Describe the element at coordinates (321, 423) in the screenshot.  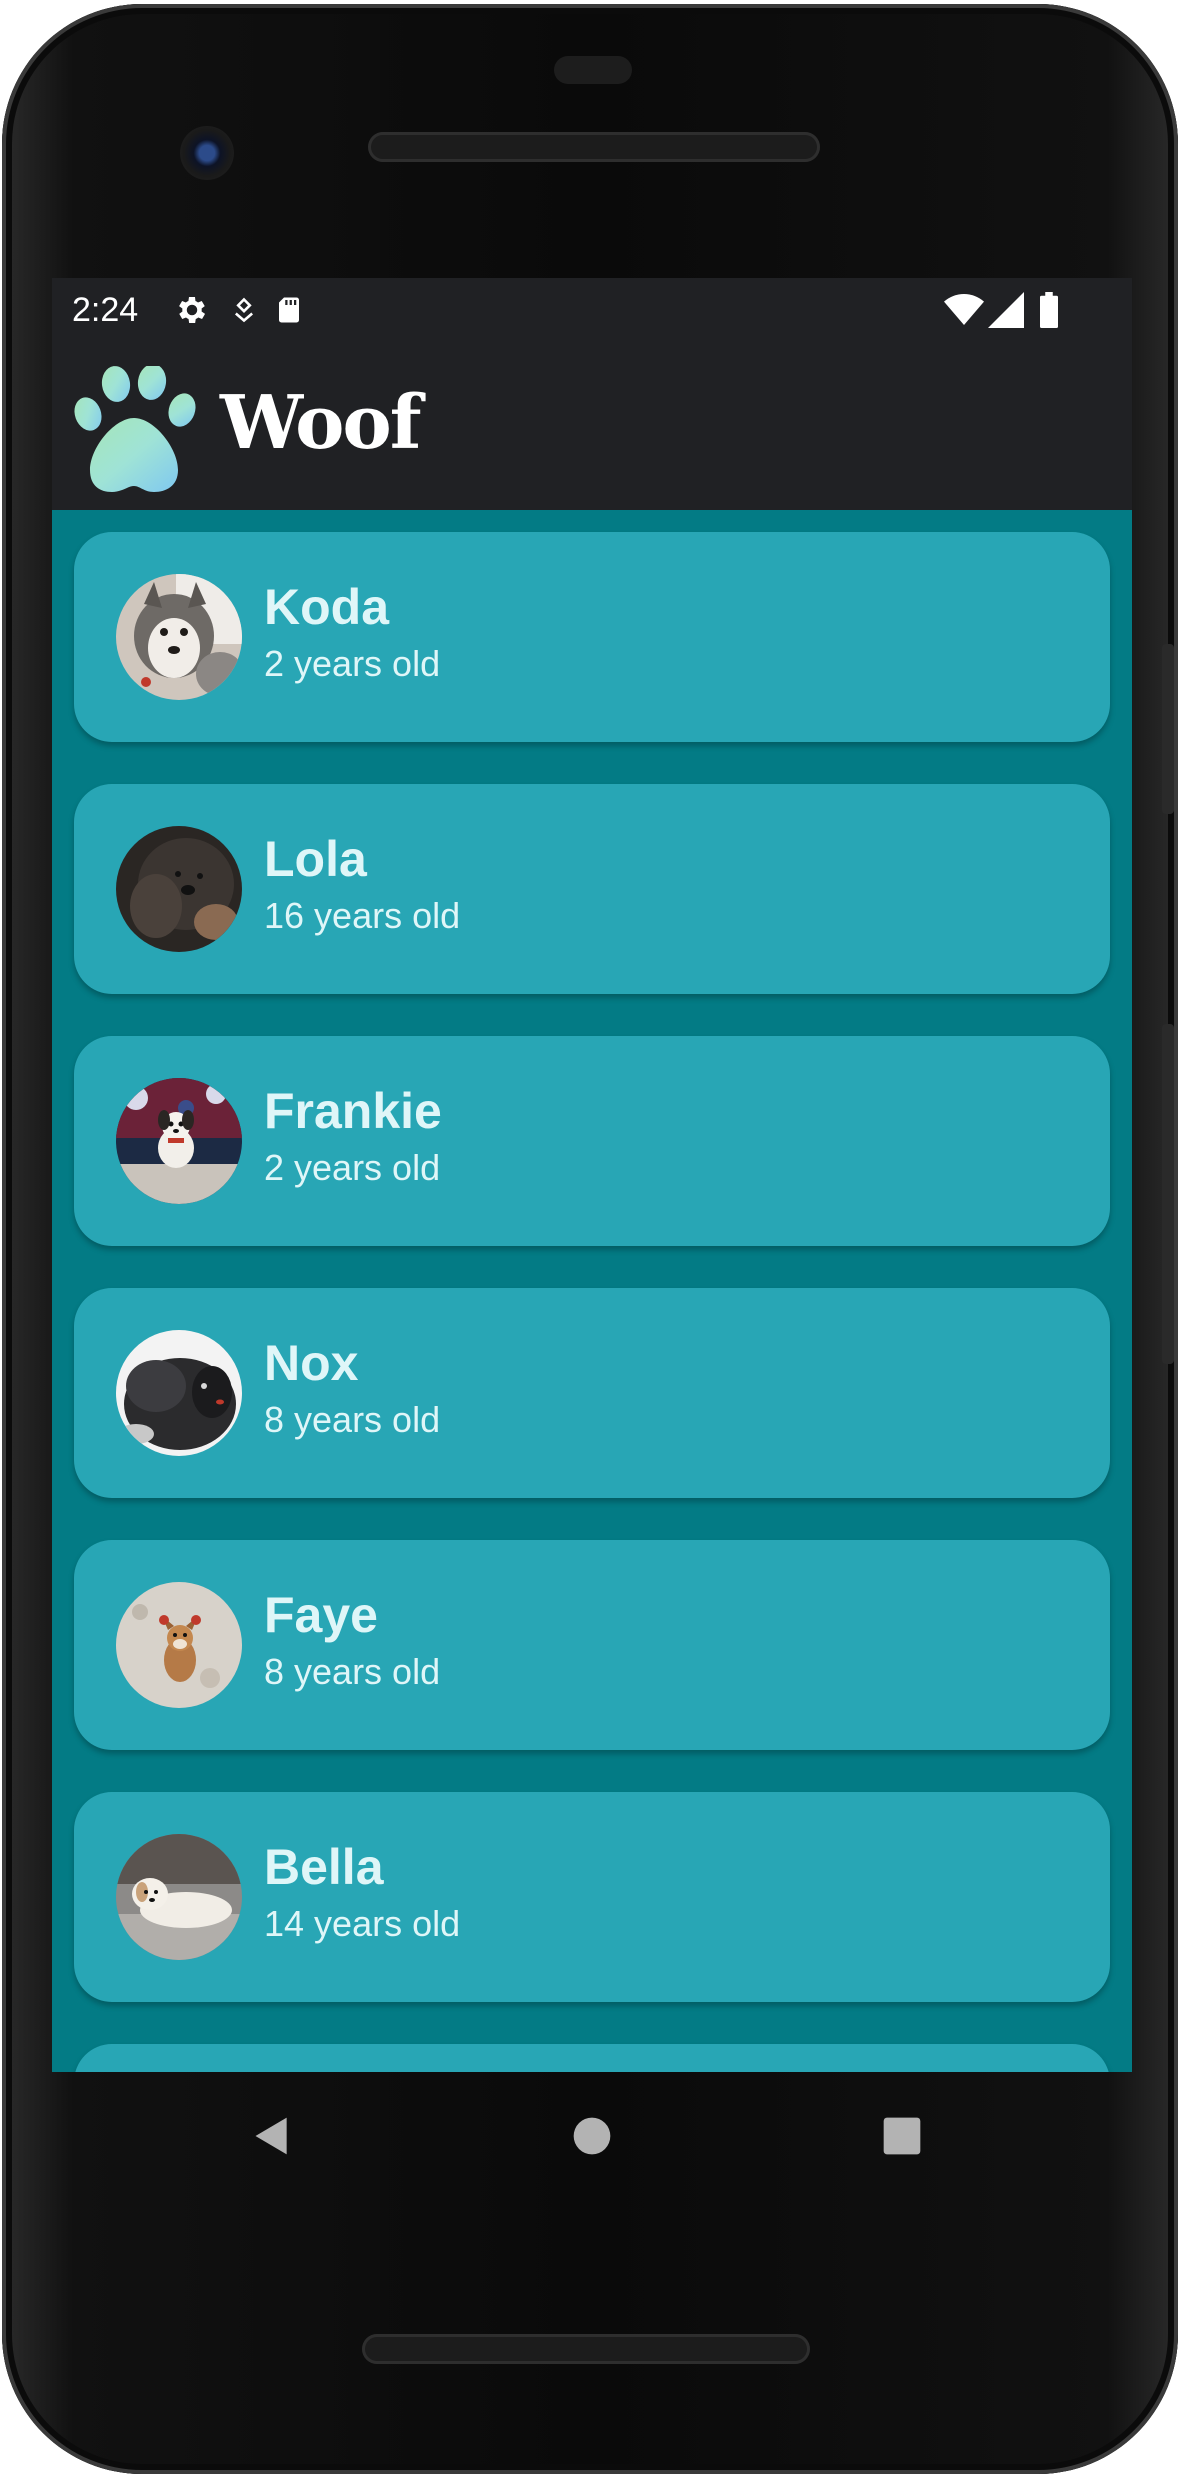
I see `app-title: Woof` at that location.